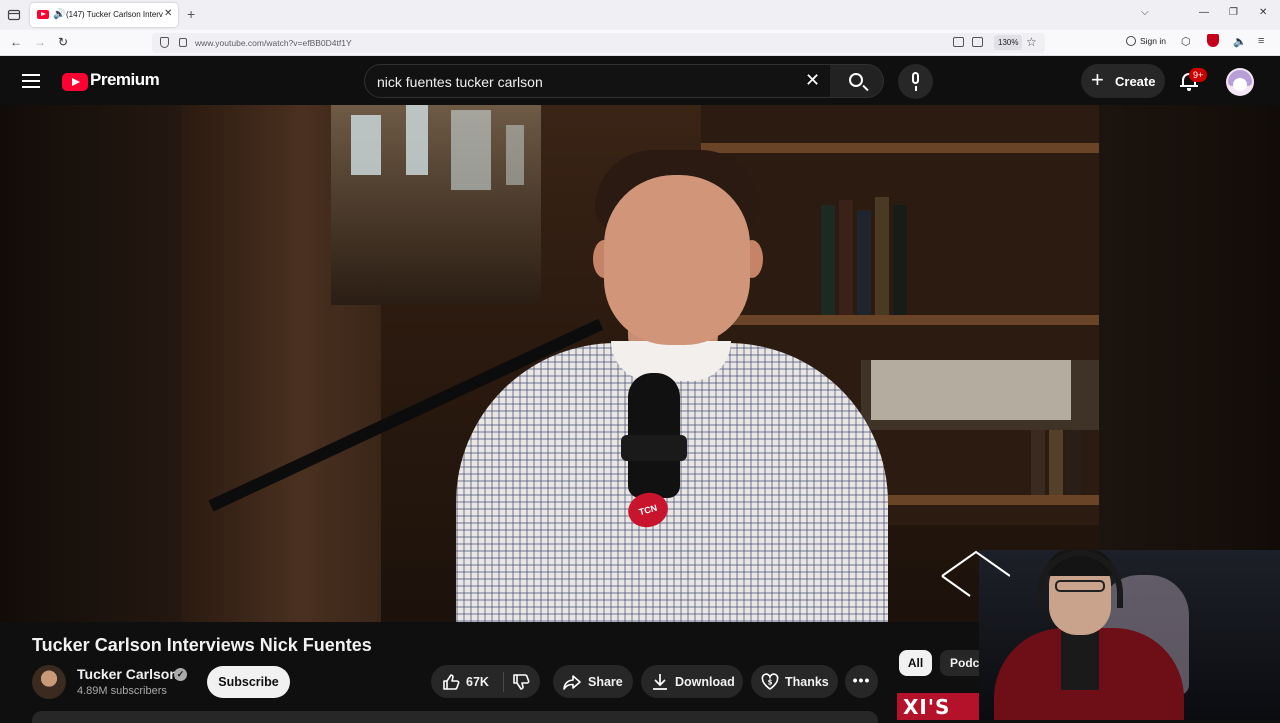 The width and height of the screenshot is (1280, 723). What do you see at coordinates (605, 682) in the screenshot?
I see `share-label: Share` at bounding box center [605, 682].